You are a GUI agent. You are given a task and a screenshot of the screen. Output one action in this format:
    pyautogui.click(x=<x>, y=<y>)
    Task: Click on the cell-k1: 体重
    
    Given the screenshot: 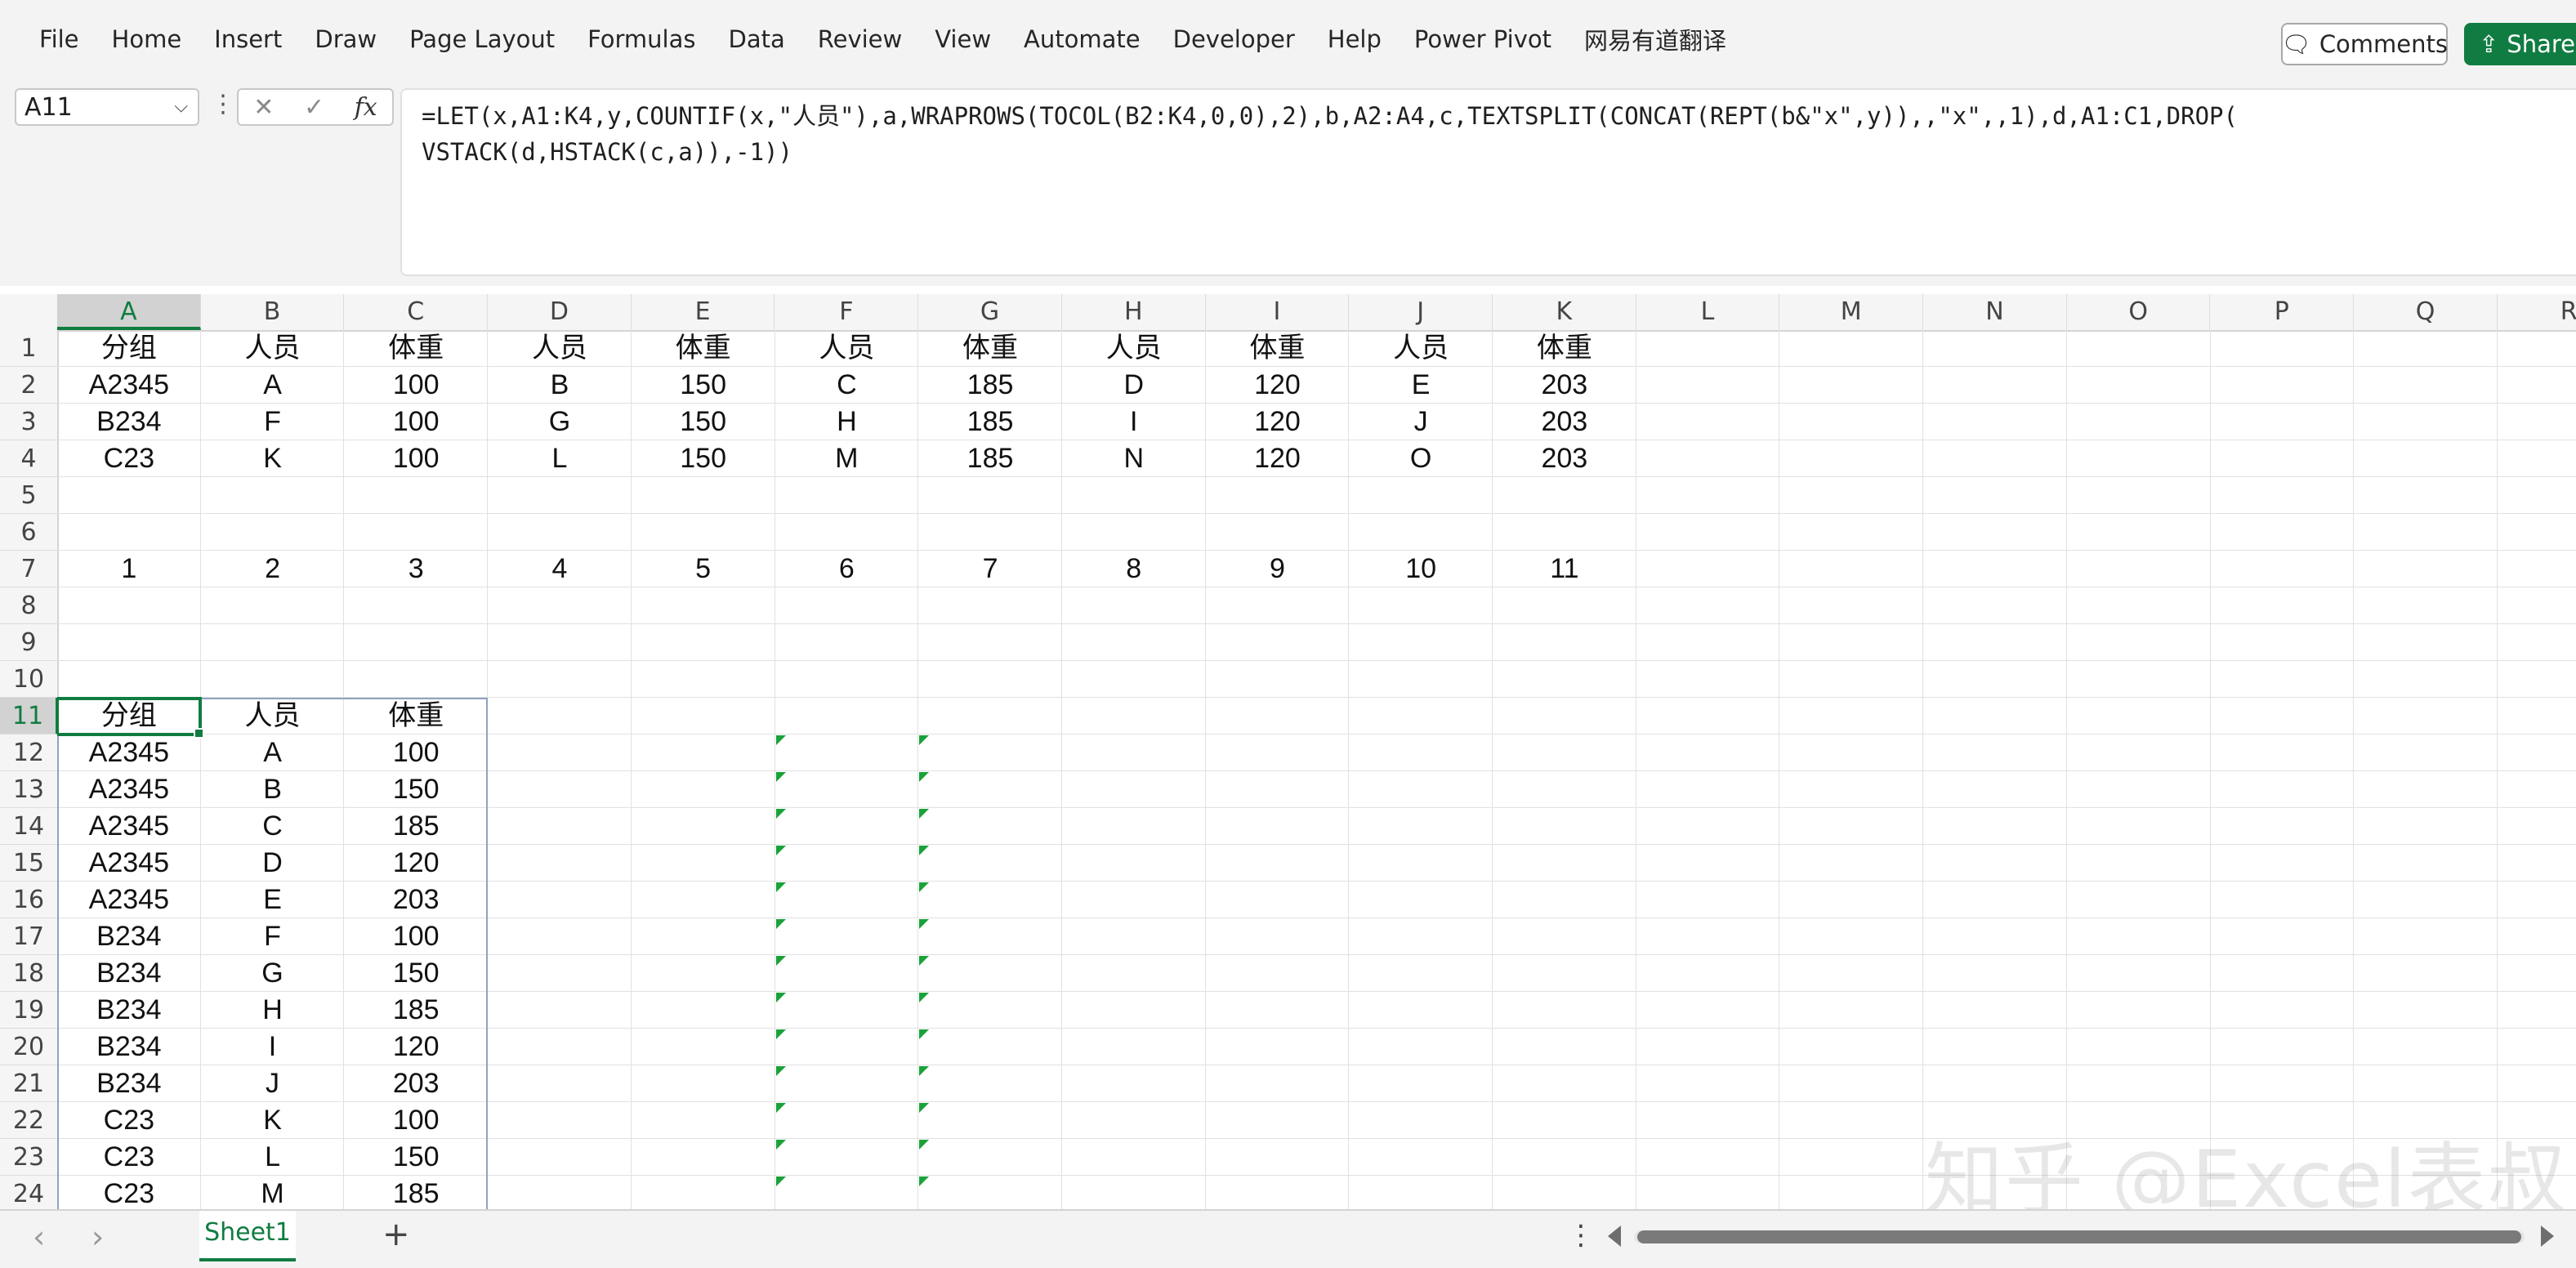 What is the action you would take?
    pyautogui.click(x=1564, y=348)
    